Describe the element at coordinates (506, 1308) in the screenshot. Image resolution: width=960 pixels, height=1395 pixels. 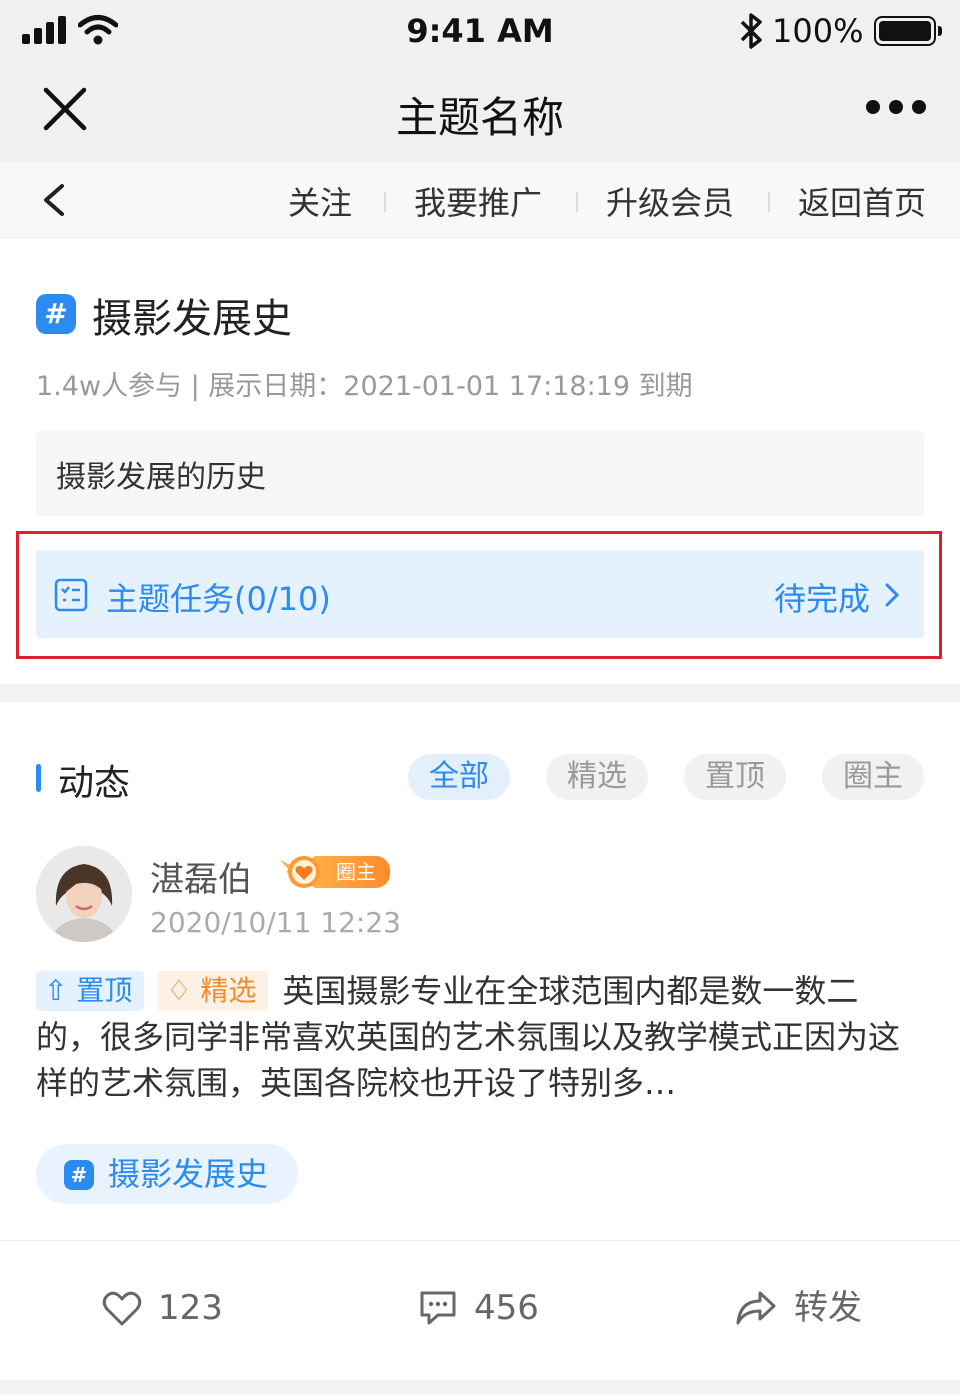
I see `comment-count: 456` at that location.